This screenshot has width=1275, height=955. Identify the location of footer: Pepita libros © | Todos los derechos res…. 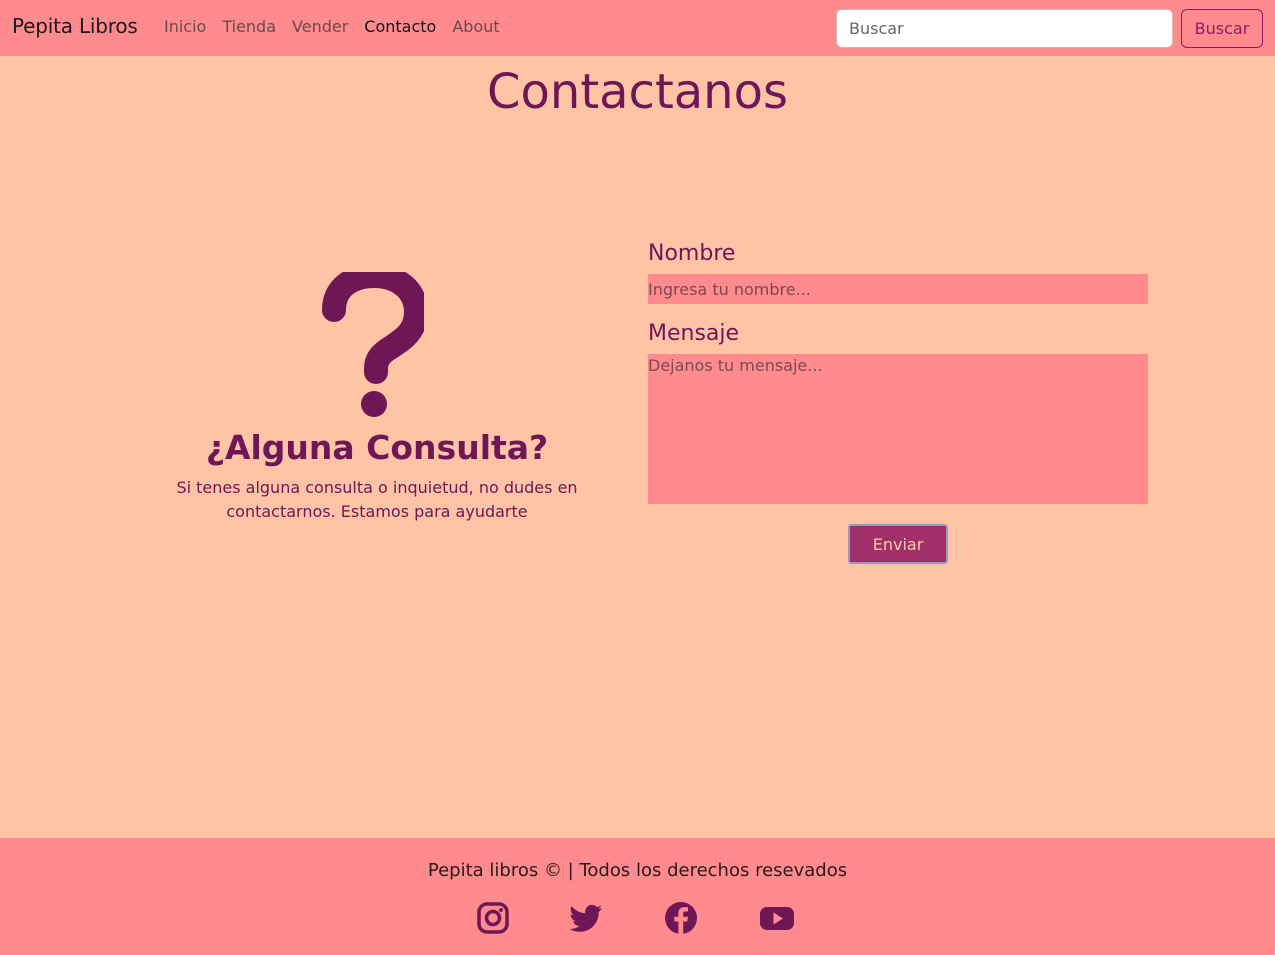
(637, 896).